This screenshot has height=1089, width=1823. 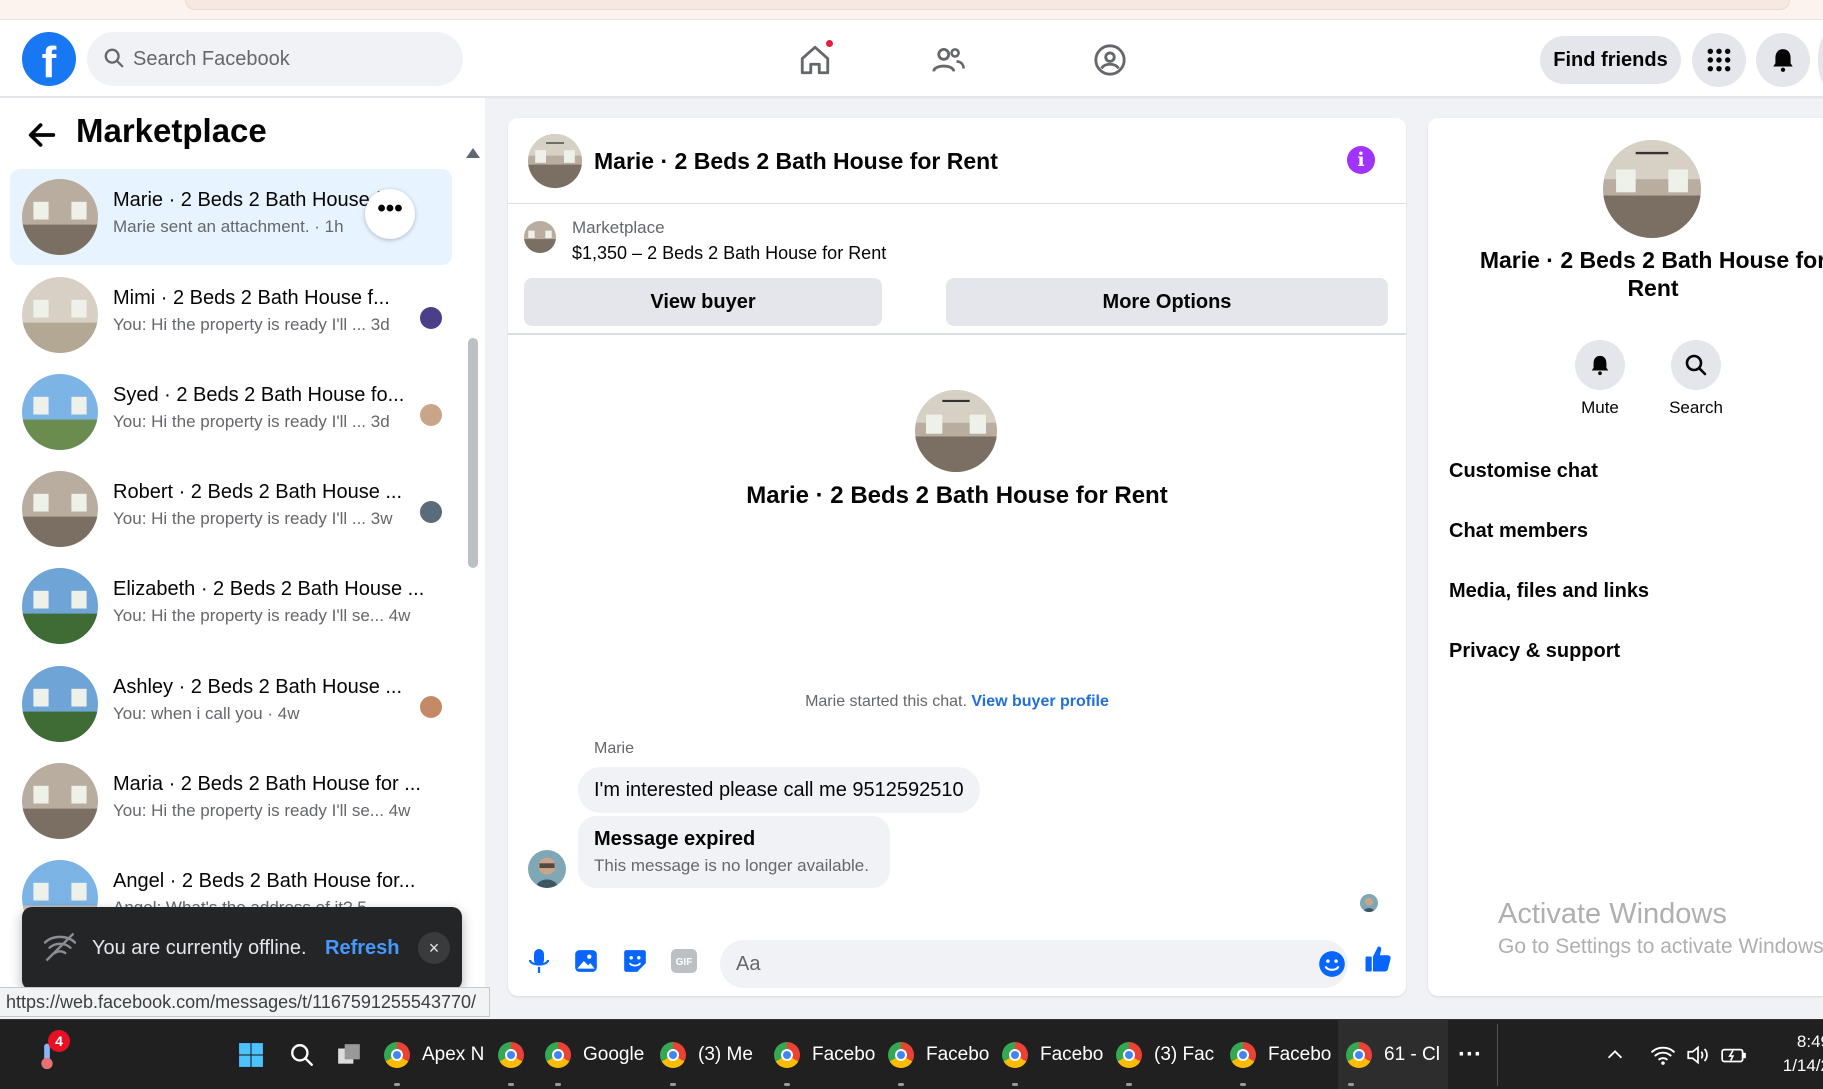 What do you see at coordinates (199, 948) in the screenshot?
I see `offline-message: You are currently offline.` at bounding box center [199, 948].